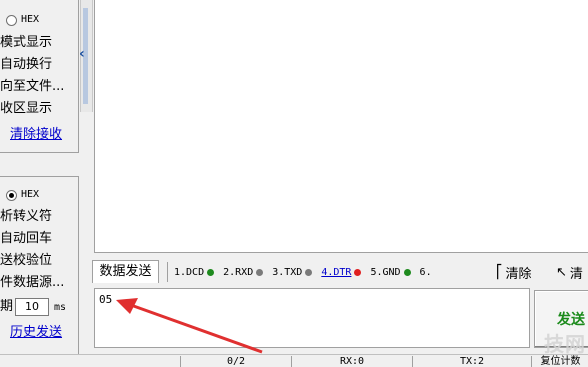 Image resolution: width=588 pixels, height=367 pixels. Describe the element at coordinates (309, 272) in the screenshot. I see `txd-status-icon` at that location.